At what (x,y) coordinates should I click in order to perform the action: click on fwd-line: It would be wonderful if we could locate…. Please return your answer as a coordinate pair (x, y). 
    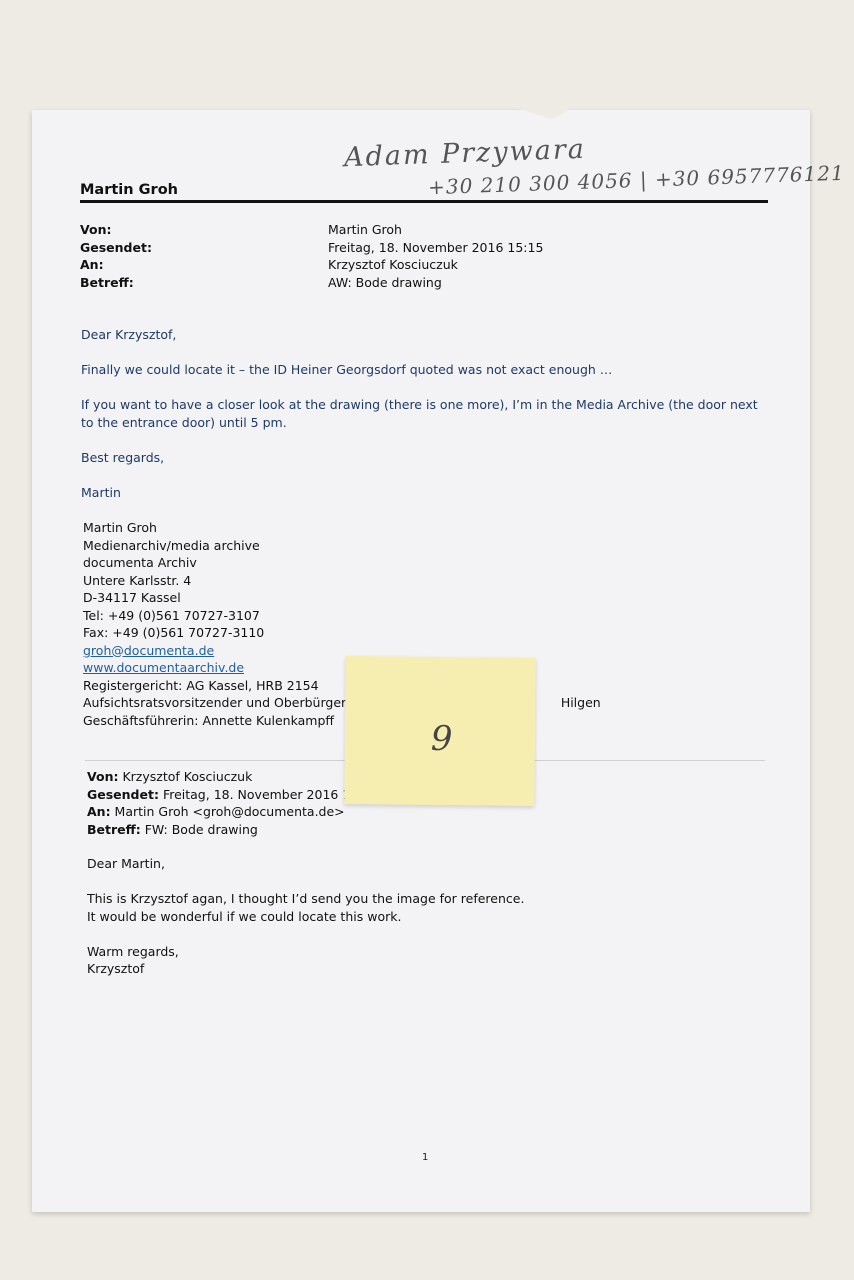
    Looking at the image, I should click on (244, 916).